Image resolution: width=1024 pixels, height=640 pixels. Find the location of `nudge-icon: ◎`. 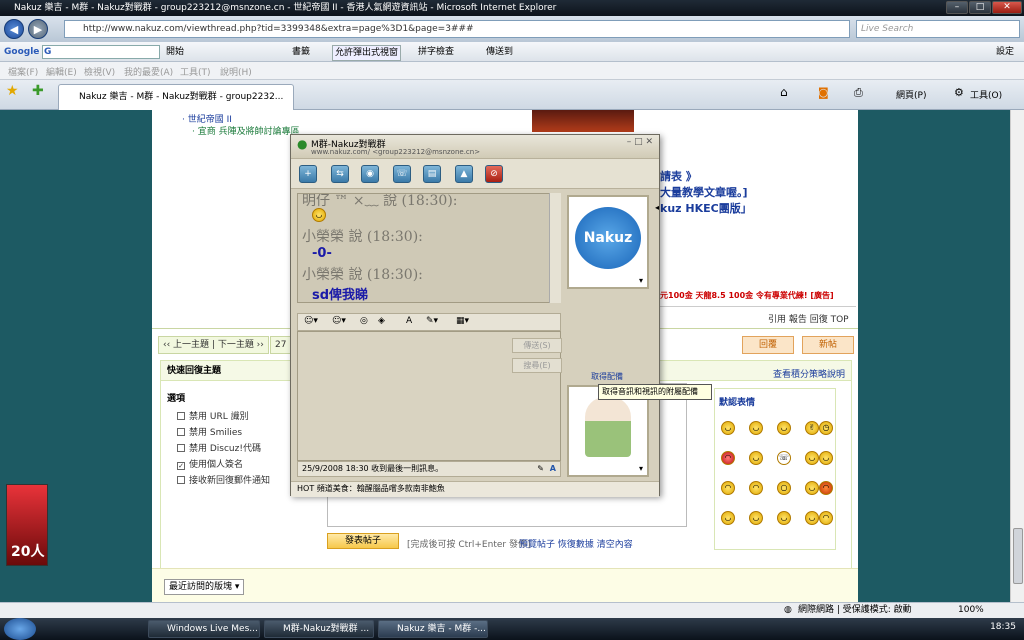

nudge-icon: ◎ is located at coordinates (364, 321).